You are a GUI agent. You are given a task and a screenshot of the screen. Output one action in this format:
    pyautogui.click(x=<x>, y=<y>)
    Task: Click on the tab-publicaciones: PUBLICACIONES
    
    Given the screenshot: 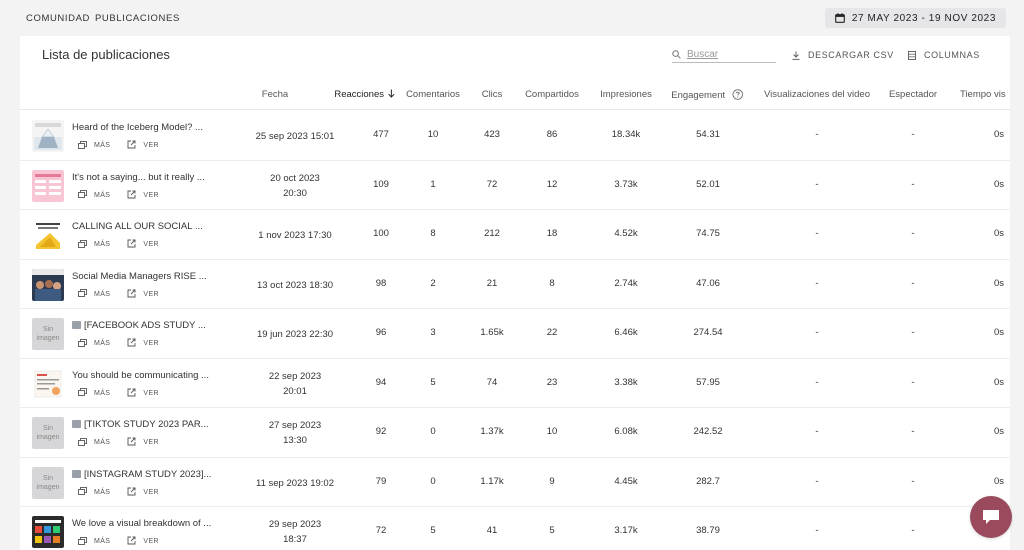 What is the action you would take?
    pyautogui.click(x=137, y=18)
    